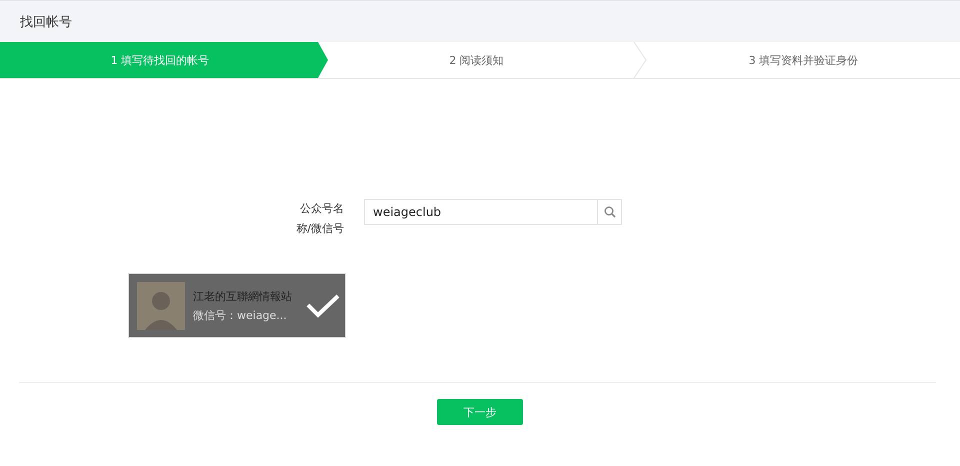 The width and height of the screenshot is (960, 466). What do you see at coordinates (161, 306) in the screenshot?
I see `avatar-placeholder` at bounding box center [161, 306].